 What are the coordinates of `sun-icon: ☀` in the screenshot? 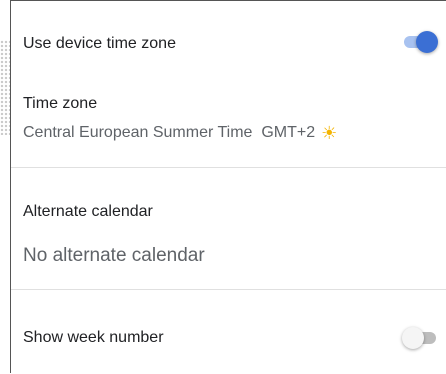 It's located at (329, 133).